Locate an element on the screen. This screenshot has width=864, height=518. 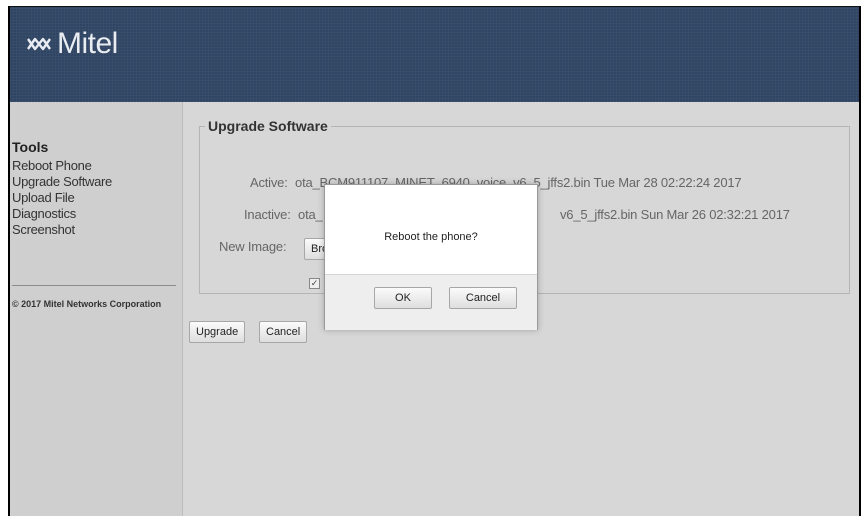
dialog-cancel-button: Cancel is located at coordinates (483, 298).